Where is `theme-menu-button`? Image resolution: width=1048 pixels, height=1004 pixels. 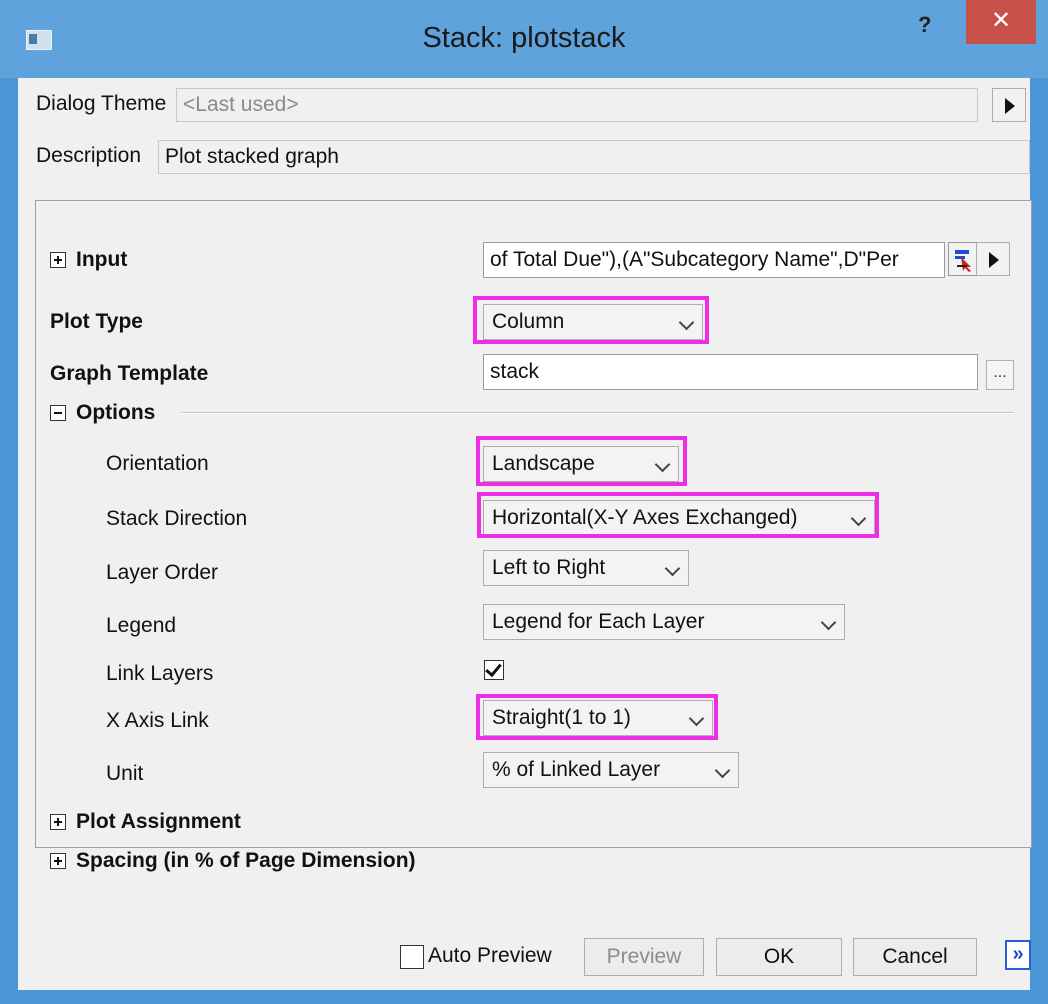
theme-menu-button is located at coordinates (1009, 105).